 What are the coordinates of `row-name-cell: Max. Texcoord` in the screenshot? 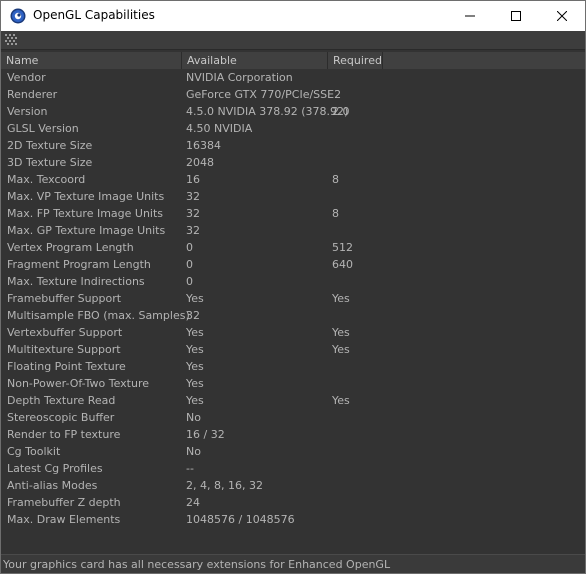 It's located at (46, 179).